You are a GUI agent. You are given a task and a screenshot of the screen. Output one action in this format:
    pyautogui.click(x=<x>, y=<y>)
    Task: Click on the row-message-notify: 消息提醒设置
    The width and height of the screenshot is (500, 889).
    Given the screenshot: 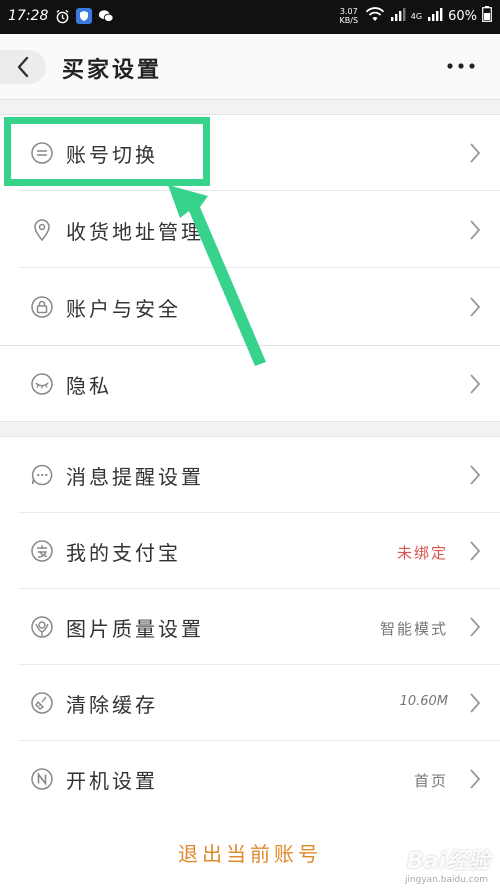 What is the action you would take?
    pyautogui.click(x=250, y=475)
    